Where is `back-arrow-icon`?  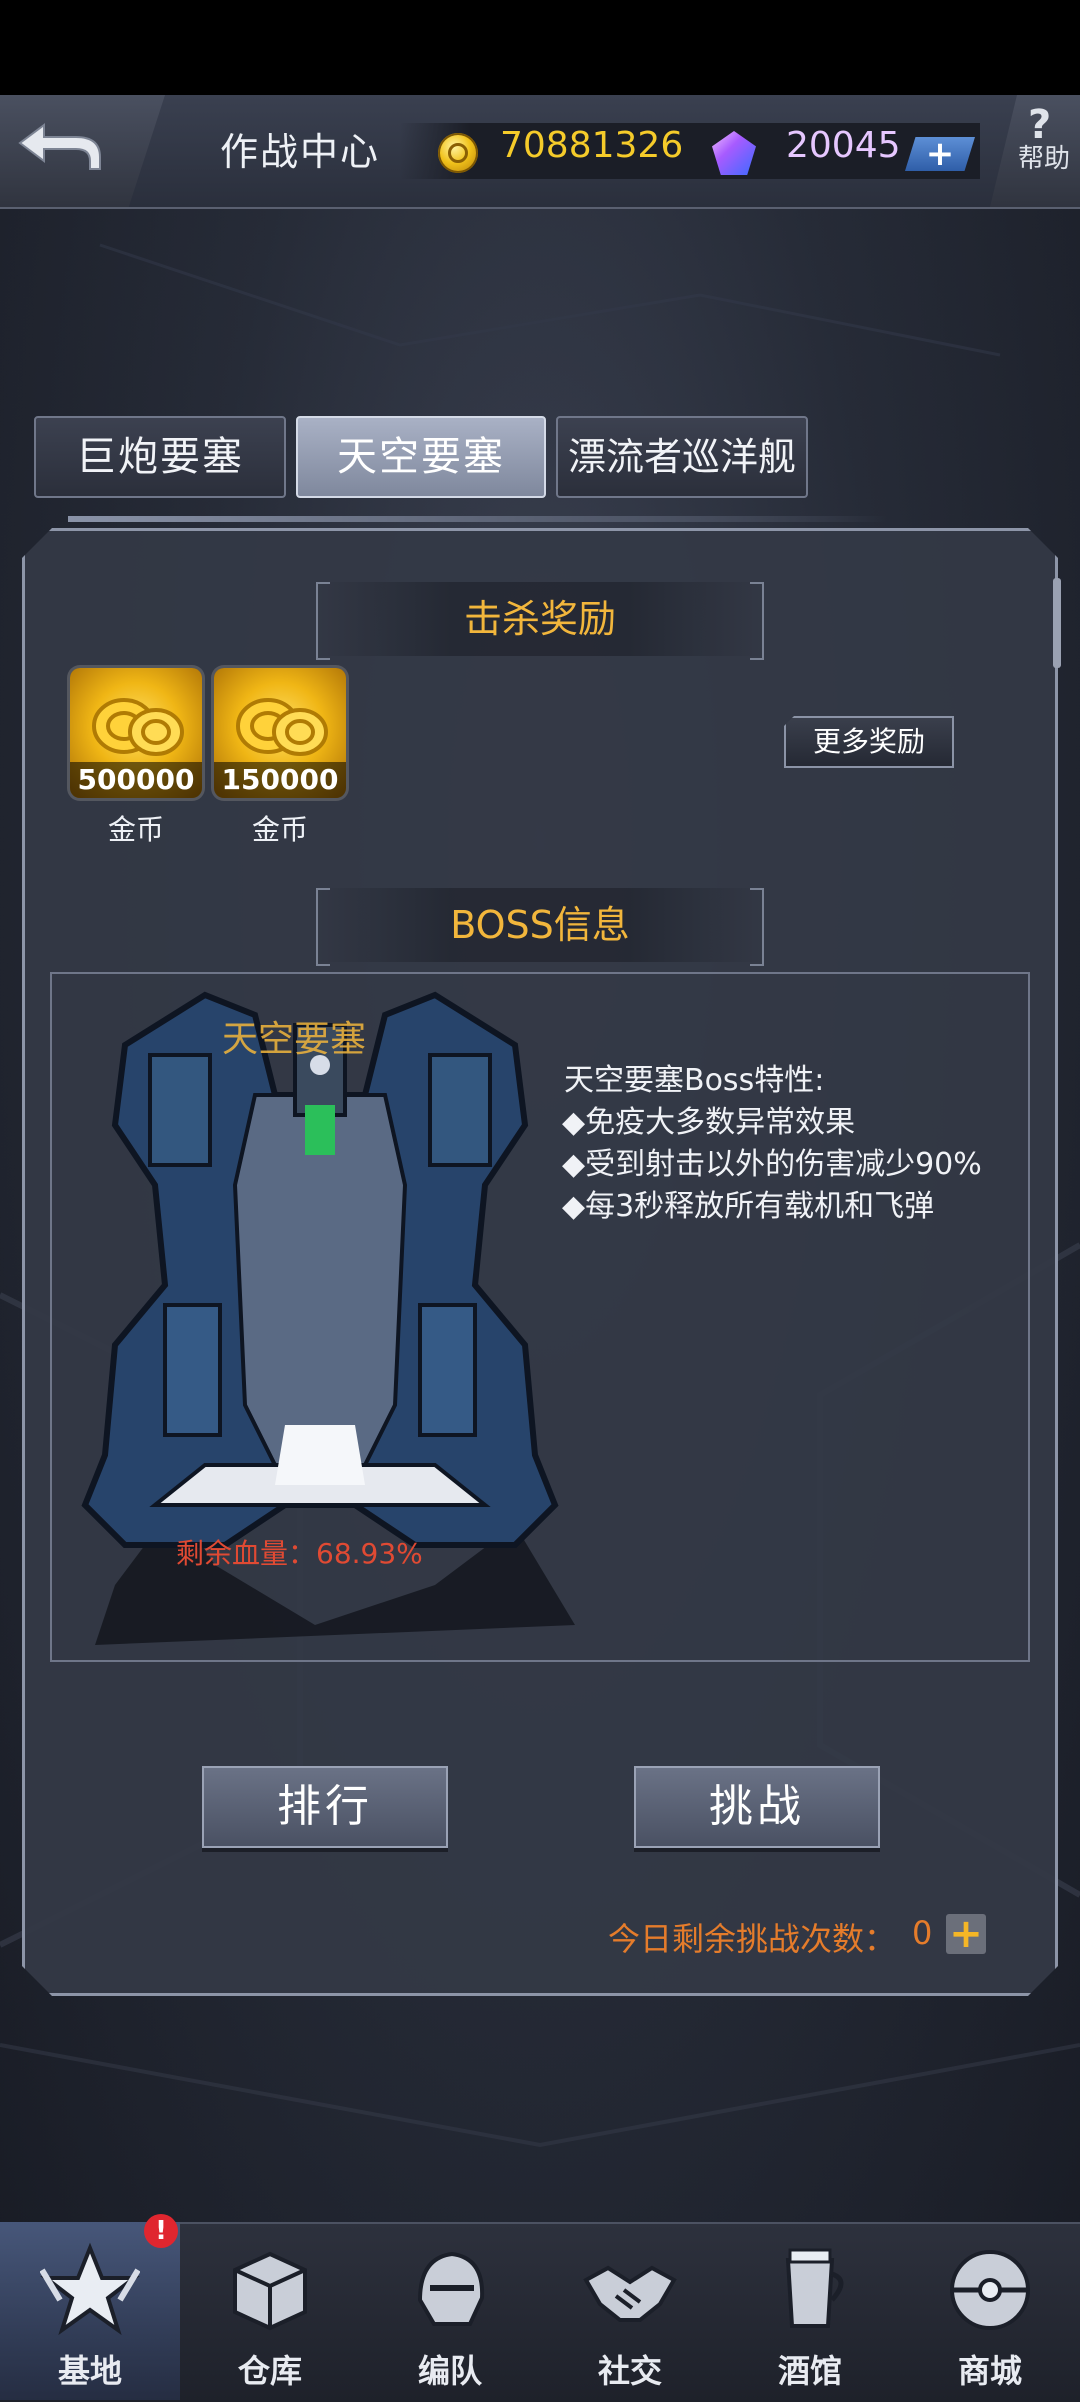 back-arrow-icon is located at coordinates (59, 146).